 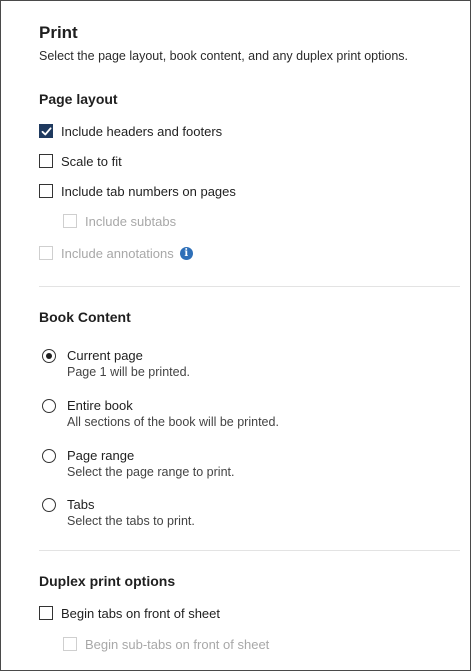 I want to click on info-icon: i, so click(x=186, y=253).